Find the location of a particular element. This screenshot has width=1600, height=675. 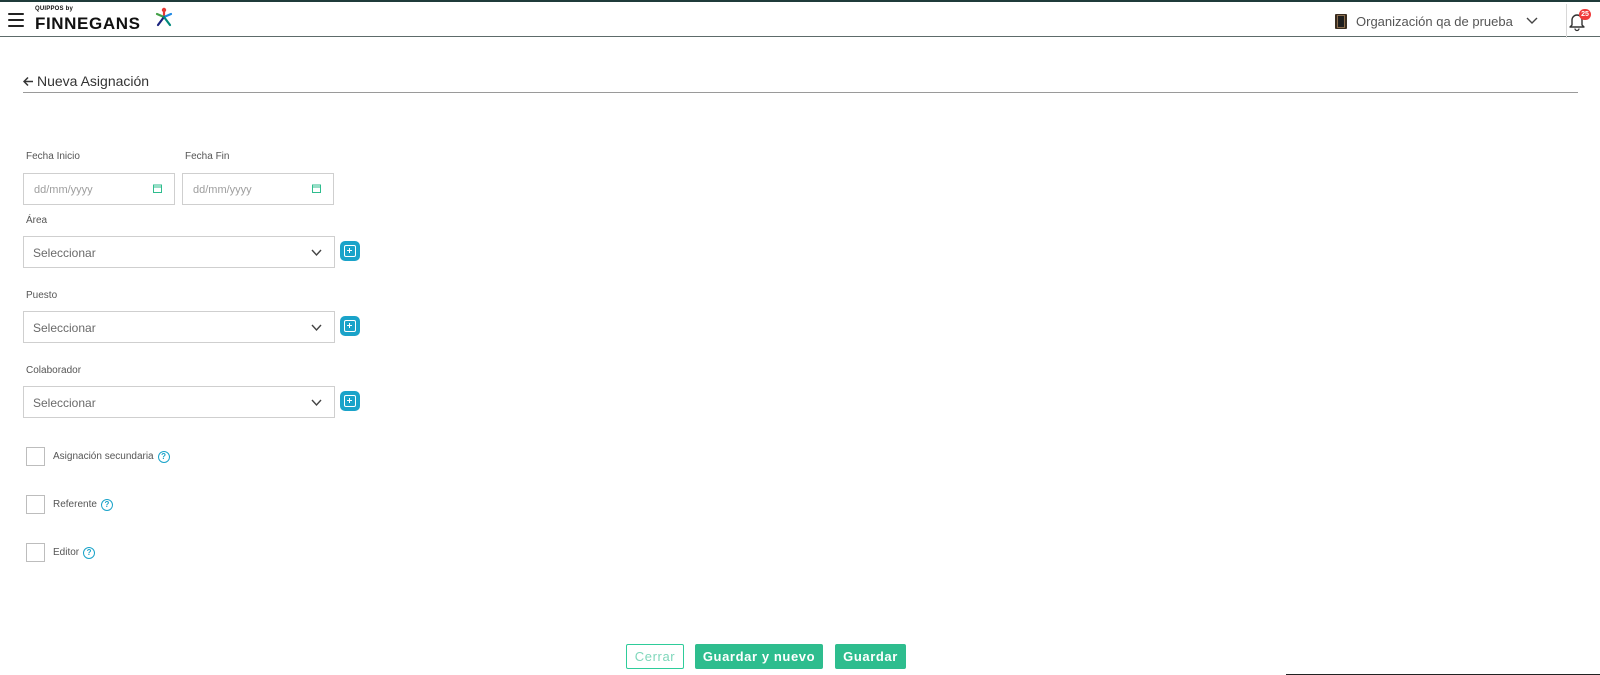

guardar-y-nuevo-button: Guardar y nuevo is located at coordinates (759, 656).